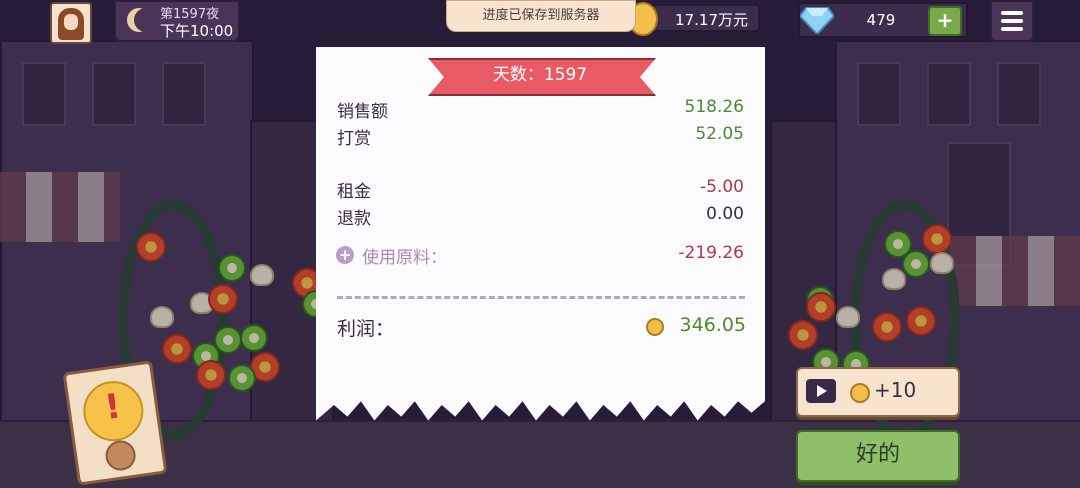  I want to click on sales-value: 518.26, so click(714, 107).